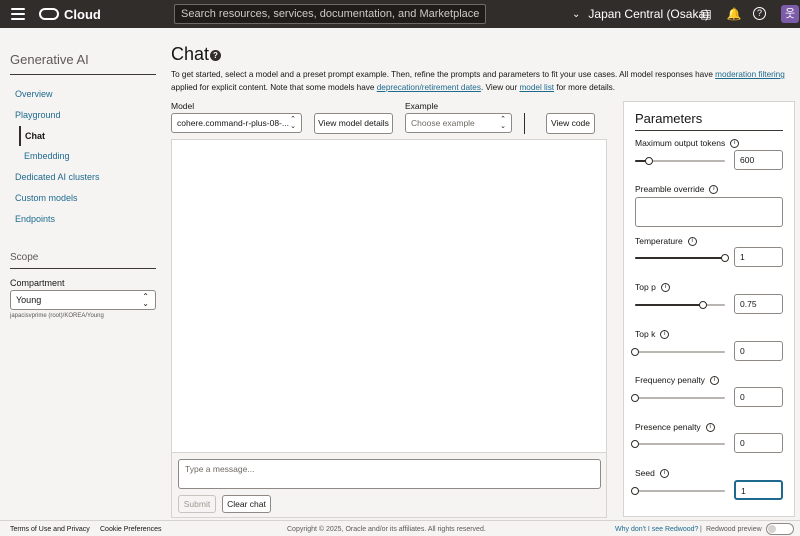 Image resolution: width=800 pixels, height=536 pixels. I want to click on sidebar-item-embedding: Embedding, so click(87, 156).